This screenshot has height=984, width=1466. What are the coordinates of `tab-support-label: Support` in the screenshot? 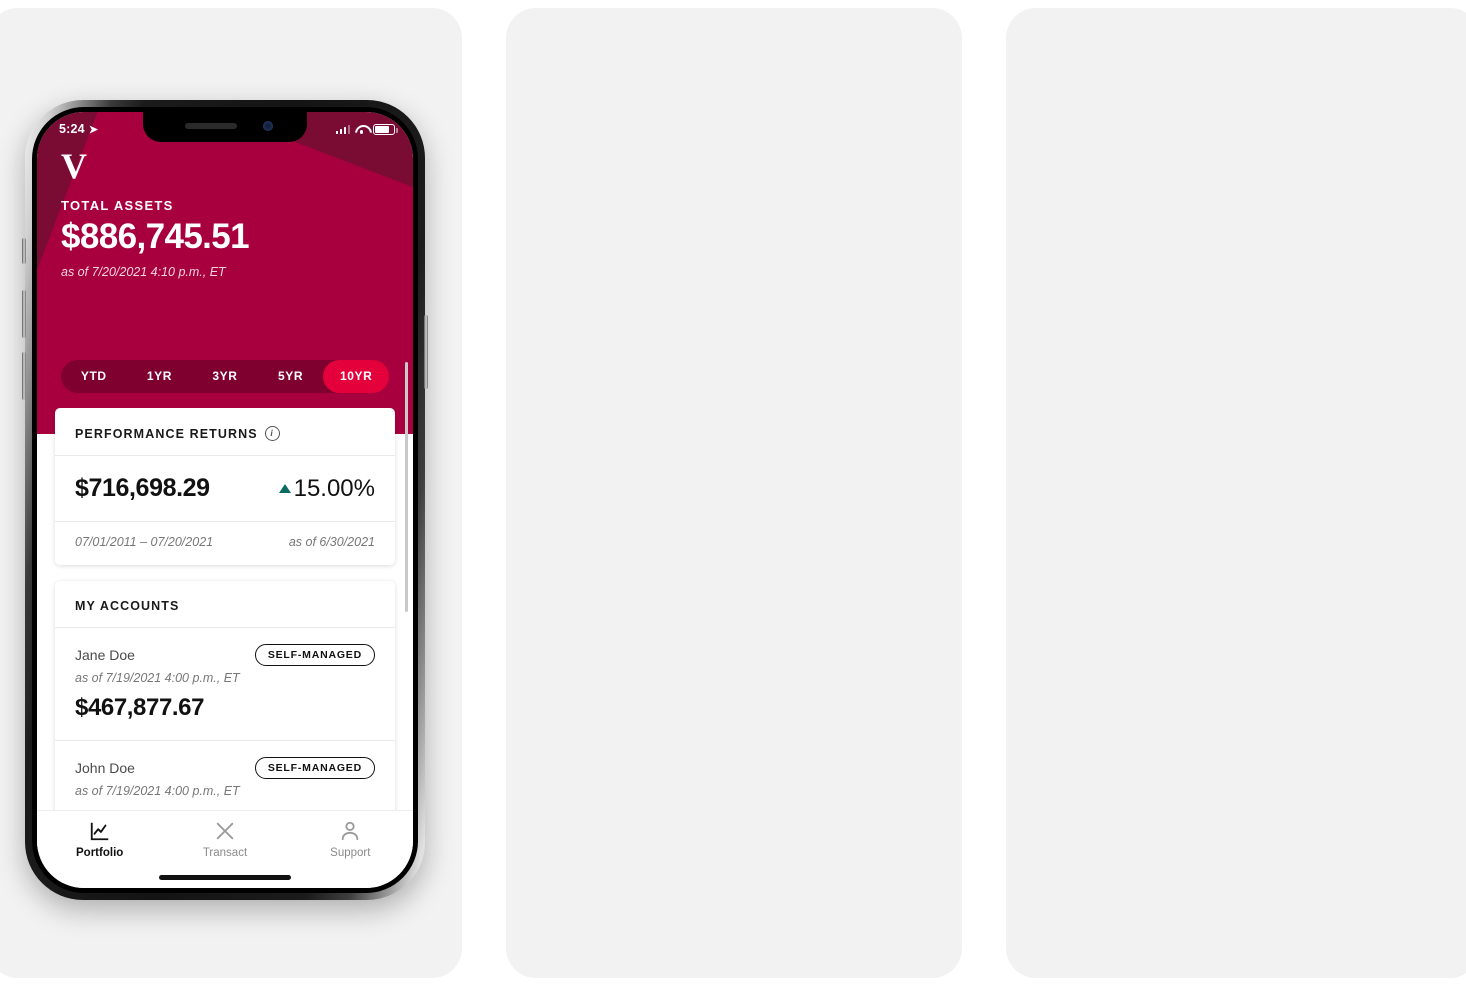 It's located at (350, 853).